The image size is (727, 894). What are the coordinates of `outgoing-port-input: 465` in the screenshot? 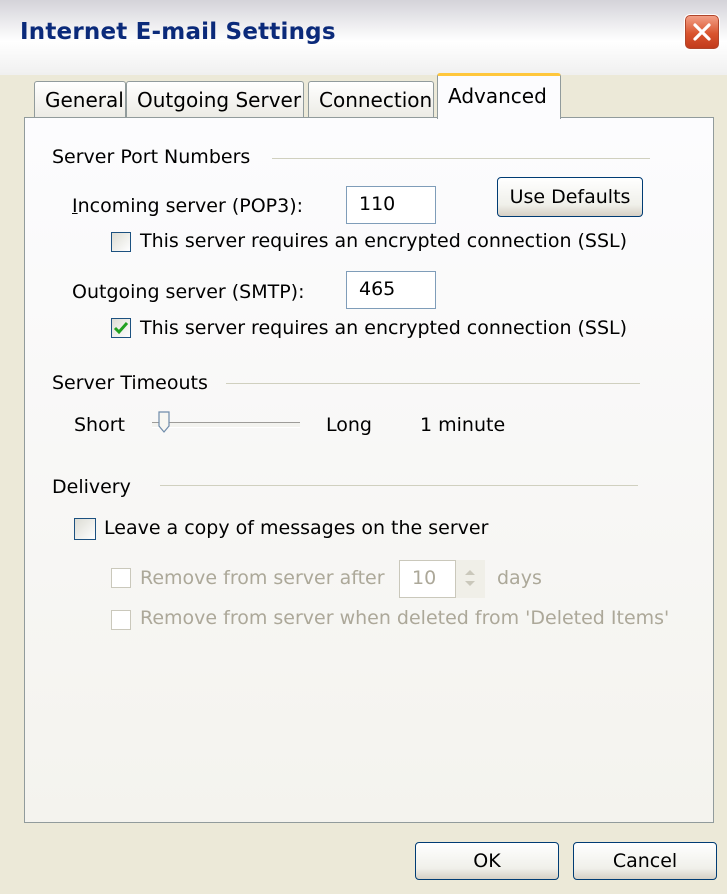 It's located at (391, 290).